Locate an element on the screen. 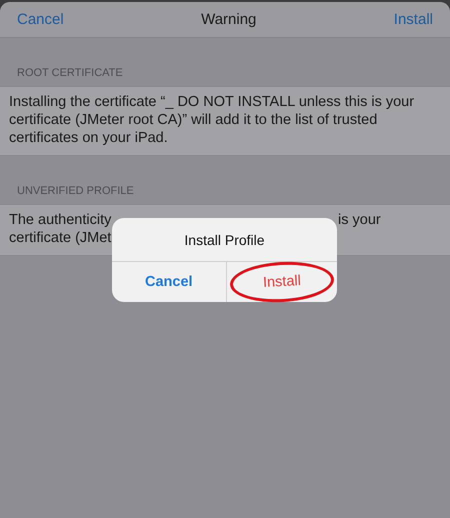 The image size is (450, 518). partial-text: is your is located at coordinates (359, 220).